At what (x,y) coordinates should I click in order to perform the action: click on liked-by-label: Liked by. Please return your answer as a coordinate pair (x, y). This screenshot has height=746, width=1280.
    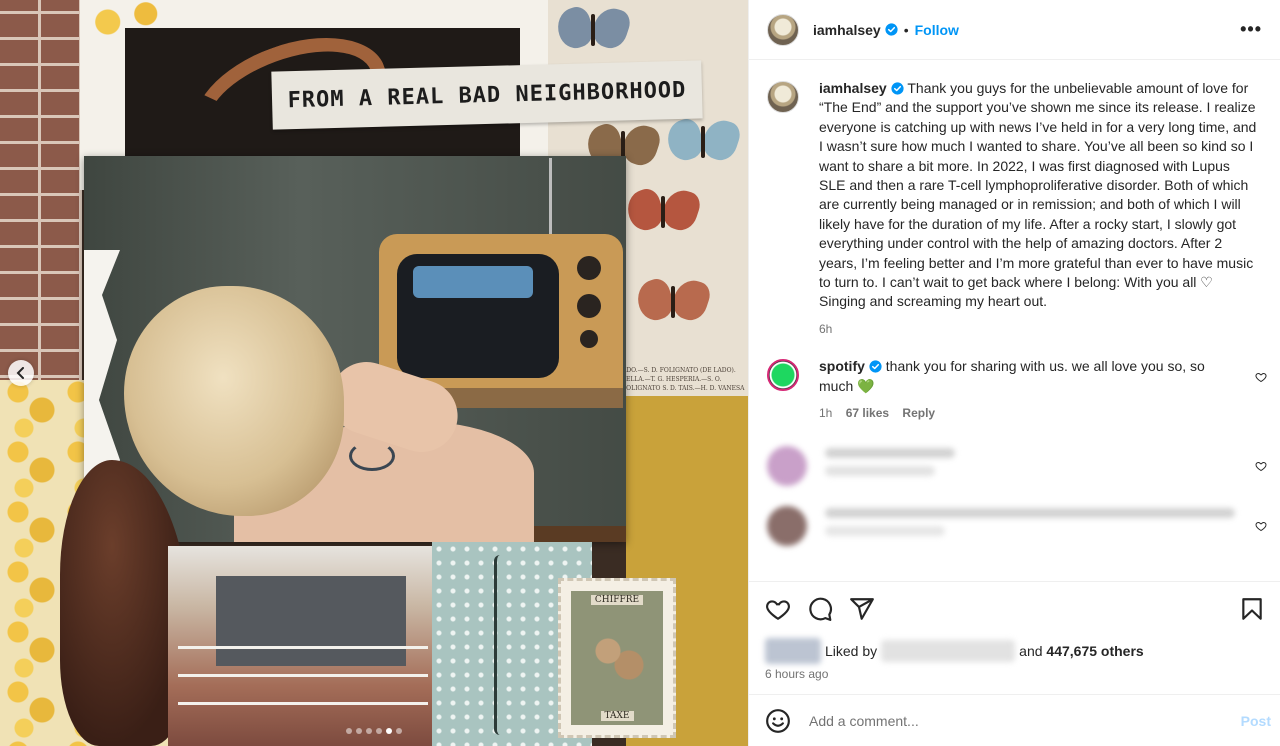
    Looking at the image, I should click on (851, 651).